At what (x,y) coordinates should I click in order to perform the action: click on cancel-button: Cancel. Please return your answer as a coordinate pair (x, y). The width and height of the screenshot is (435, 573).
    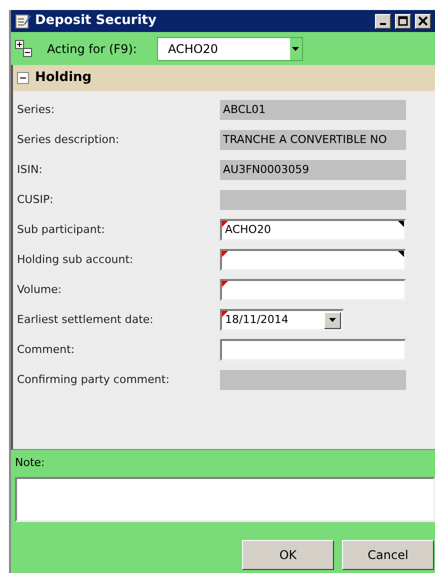
    Looking at the image, I should click on (388, 555).